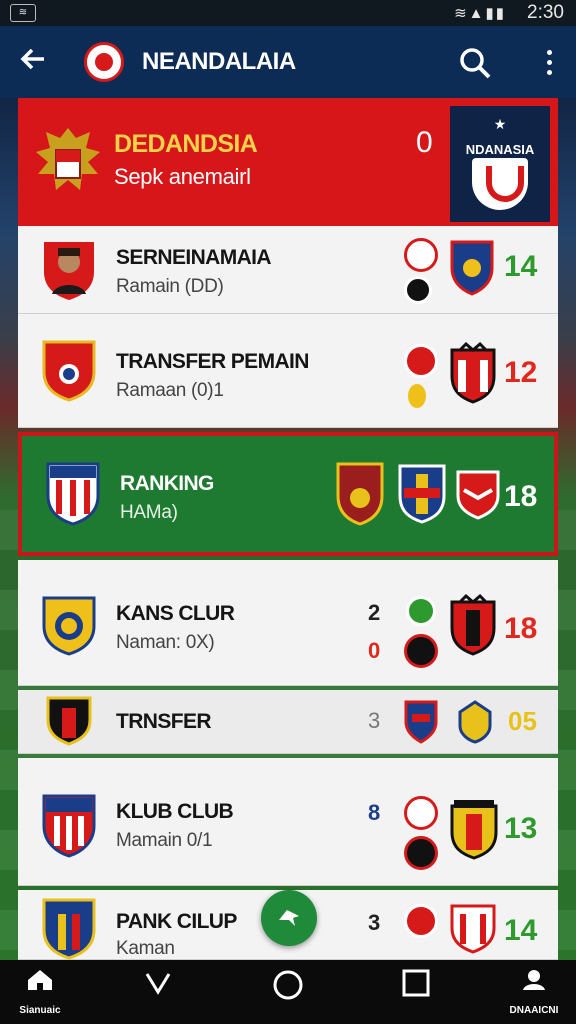 The width and height of the screenshot is (576, 1024). Describe the element at coordinates (40, 992) in the screenshot. I see `nav-home: Sianuaic` at that location.